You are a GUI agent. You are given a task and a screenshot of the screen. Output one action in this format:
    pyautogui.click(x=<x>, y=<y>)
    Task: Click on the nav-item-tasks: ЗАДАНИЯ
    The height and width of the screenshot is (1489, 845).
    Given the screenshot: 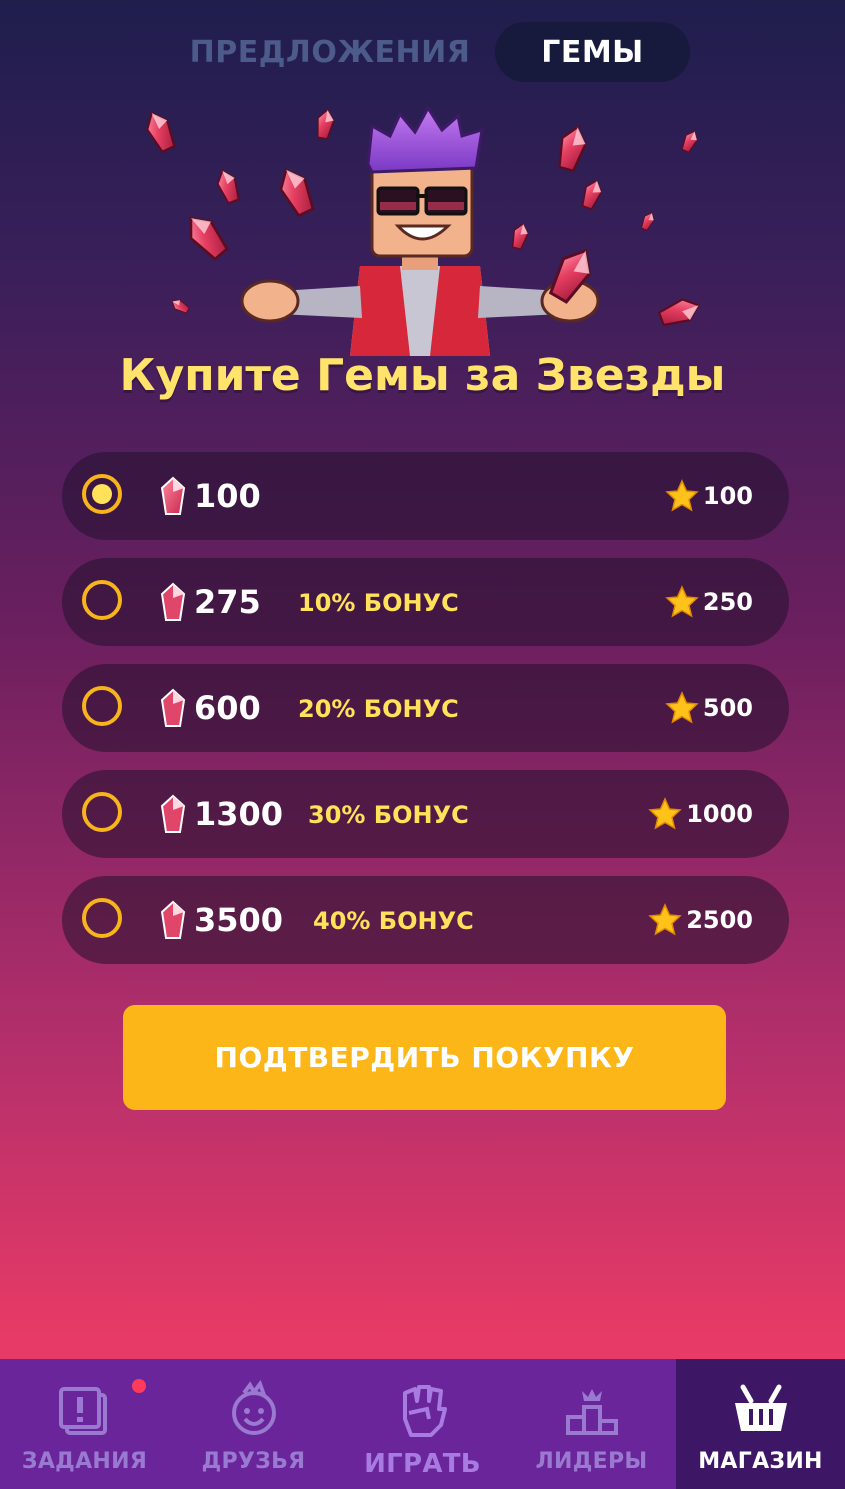 What is the action you would take?
    pyautogui.click(x=84, y=1424)
    